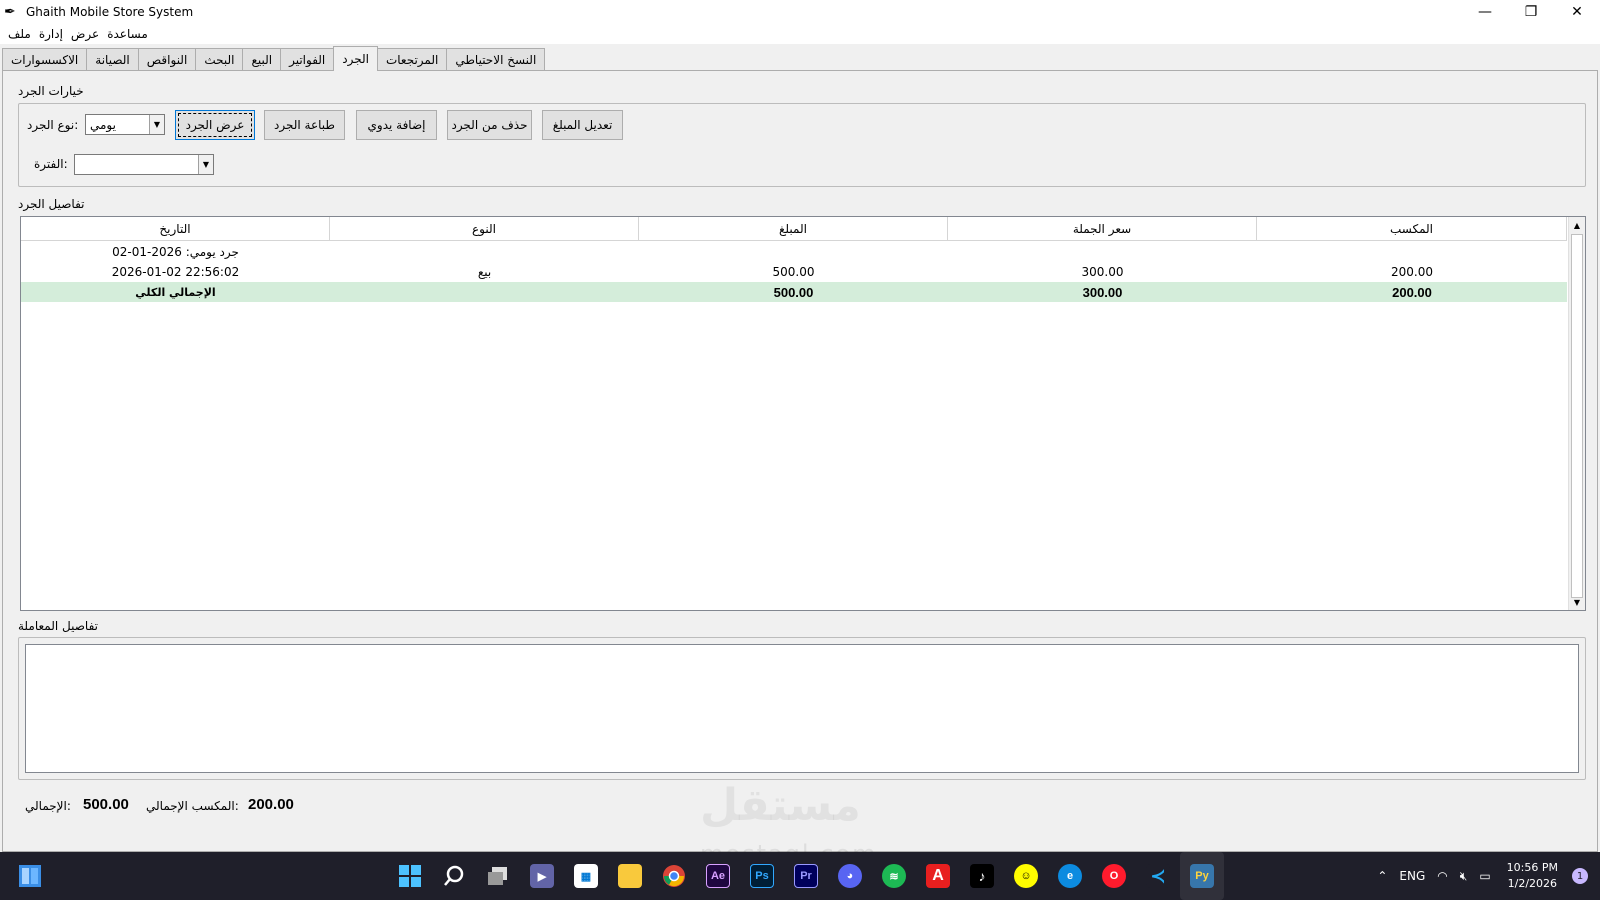 The height and width of the screenshot is (900, 1600). I want to click on type-label: نوع الجرد:, so click(53, 125).